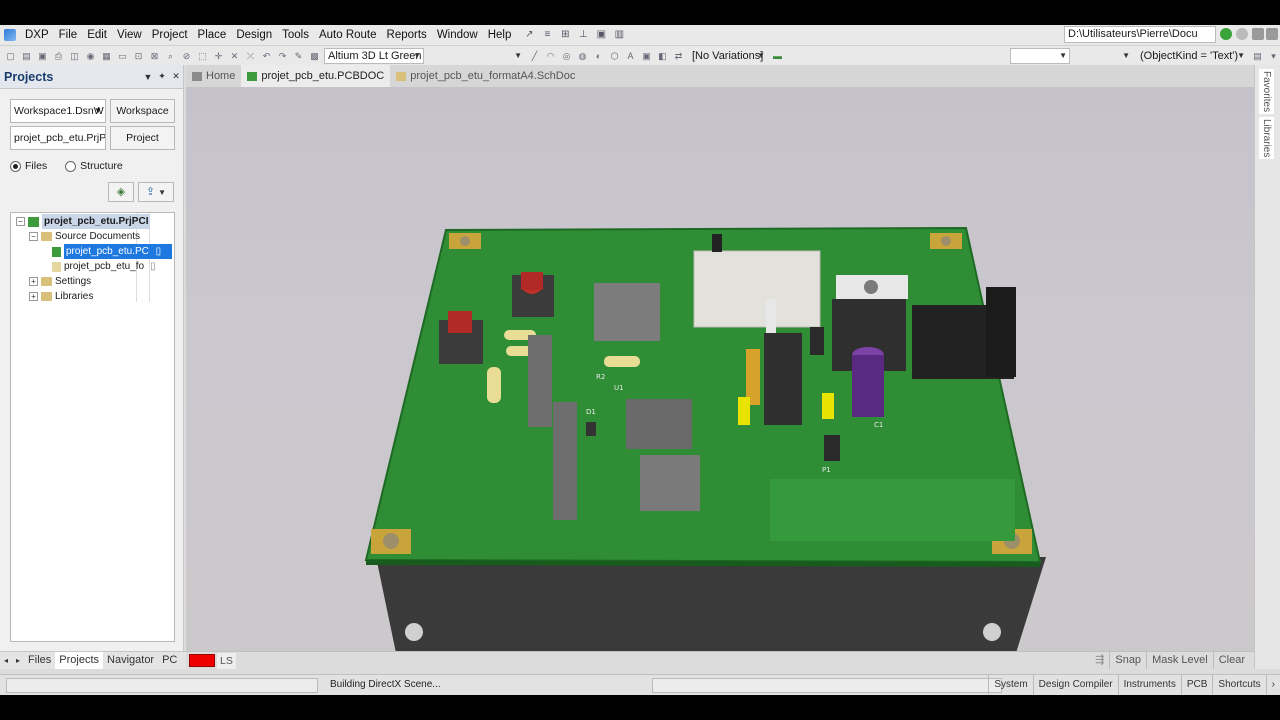 Image resolution: width=1280 pixels, height=720 pixels. What do you see at coordinates (10, 56) in the screenshot?
I see `new-file-icon: ▢` at bounding box center [10, 56].